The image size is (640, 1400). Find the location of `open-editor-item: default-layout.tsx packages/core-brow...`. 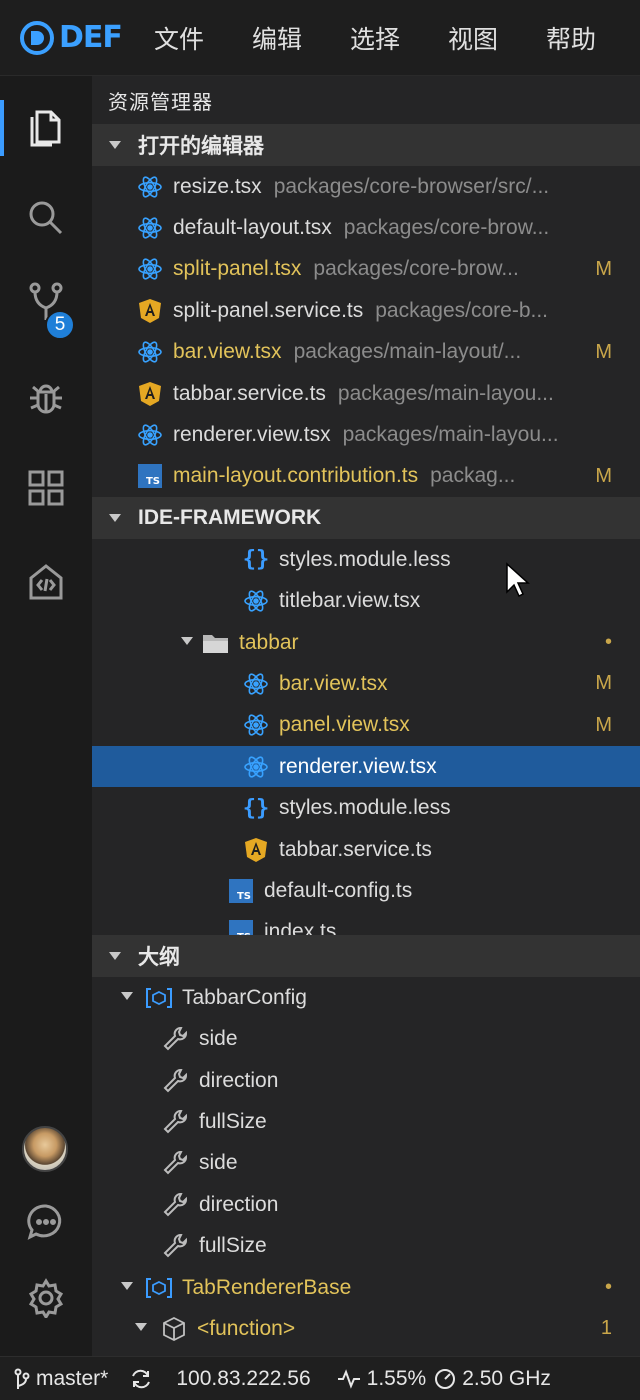

open-editor-item: default-layout.tsx packages/core-brow... is located at coordinates (366, 227).